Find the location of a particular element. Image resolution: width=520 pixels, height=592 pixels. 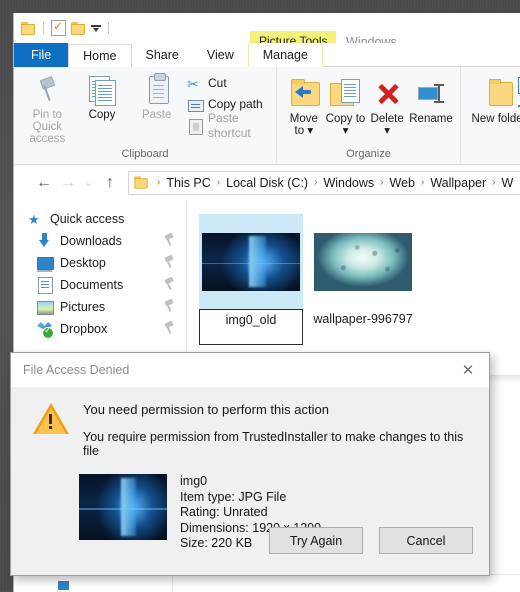

tab-strip-filler is located at coordinates (421, 54).